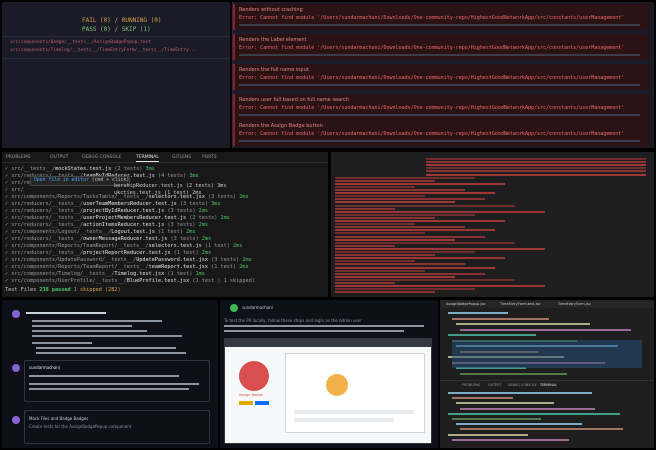  I want to click on test-file-name: UpdatePassword.test.jsx, so click(172, 260).